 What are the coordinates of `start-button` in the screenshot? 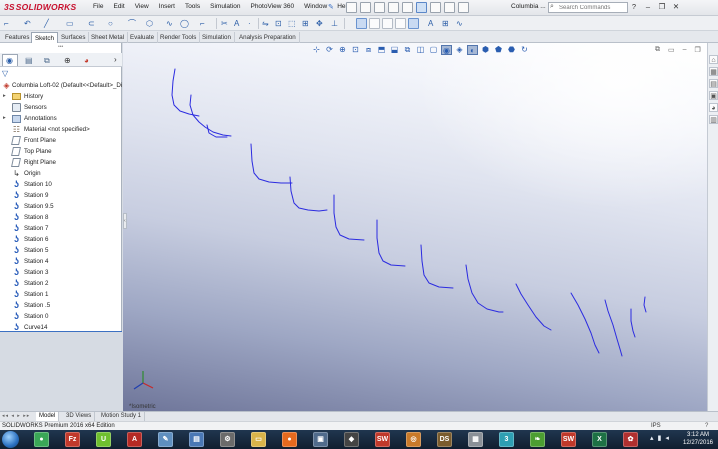 It's located at (10, 439).